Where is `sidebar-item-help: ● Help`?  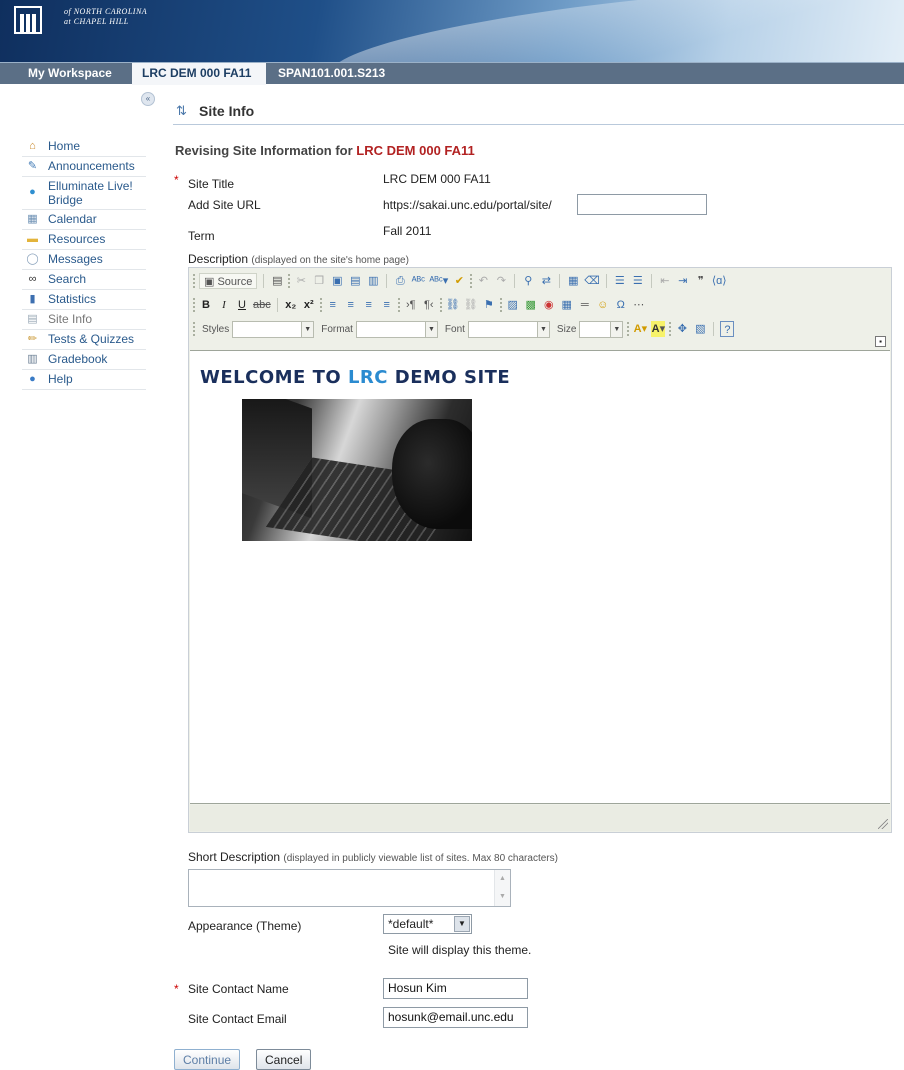
sidebar-item-help: ● Help is located at coordinates (84, 380).